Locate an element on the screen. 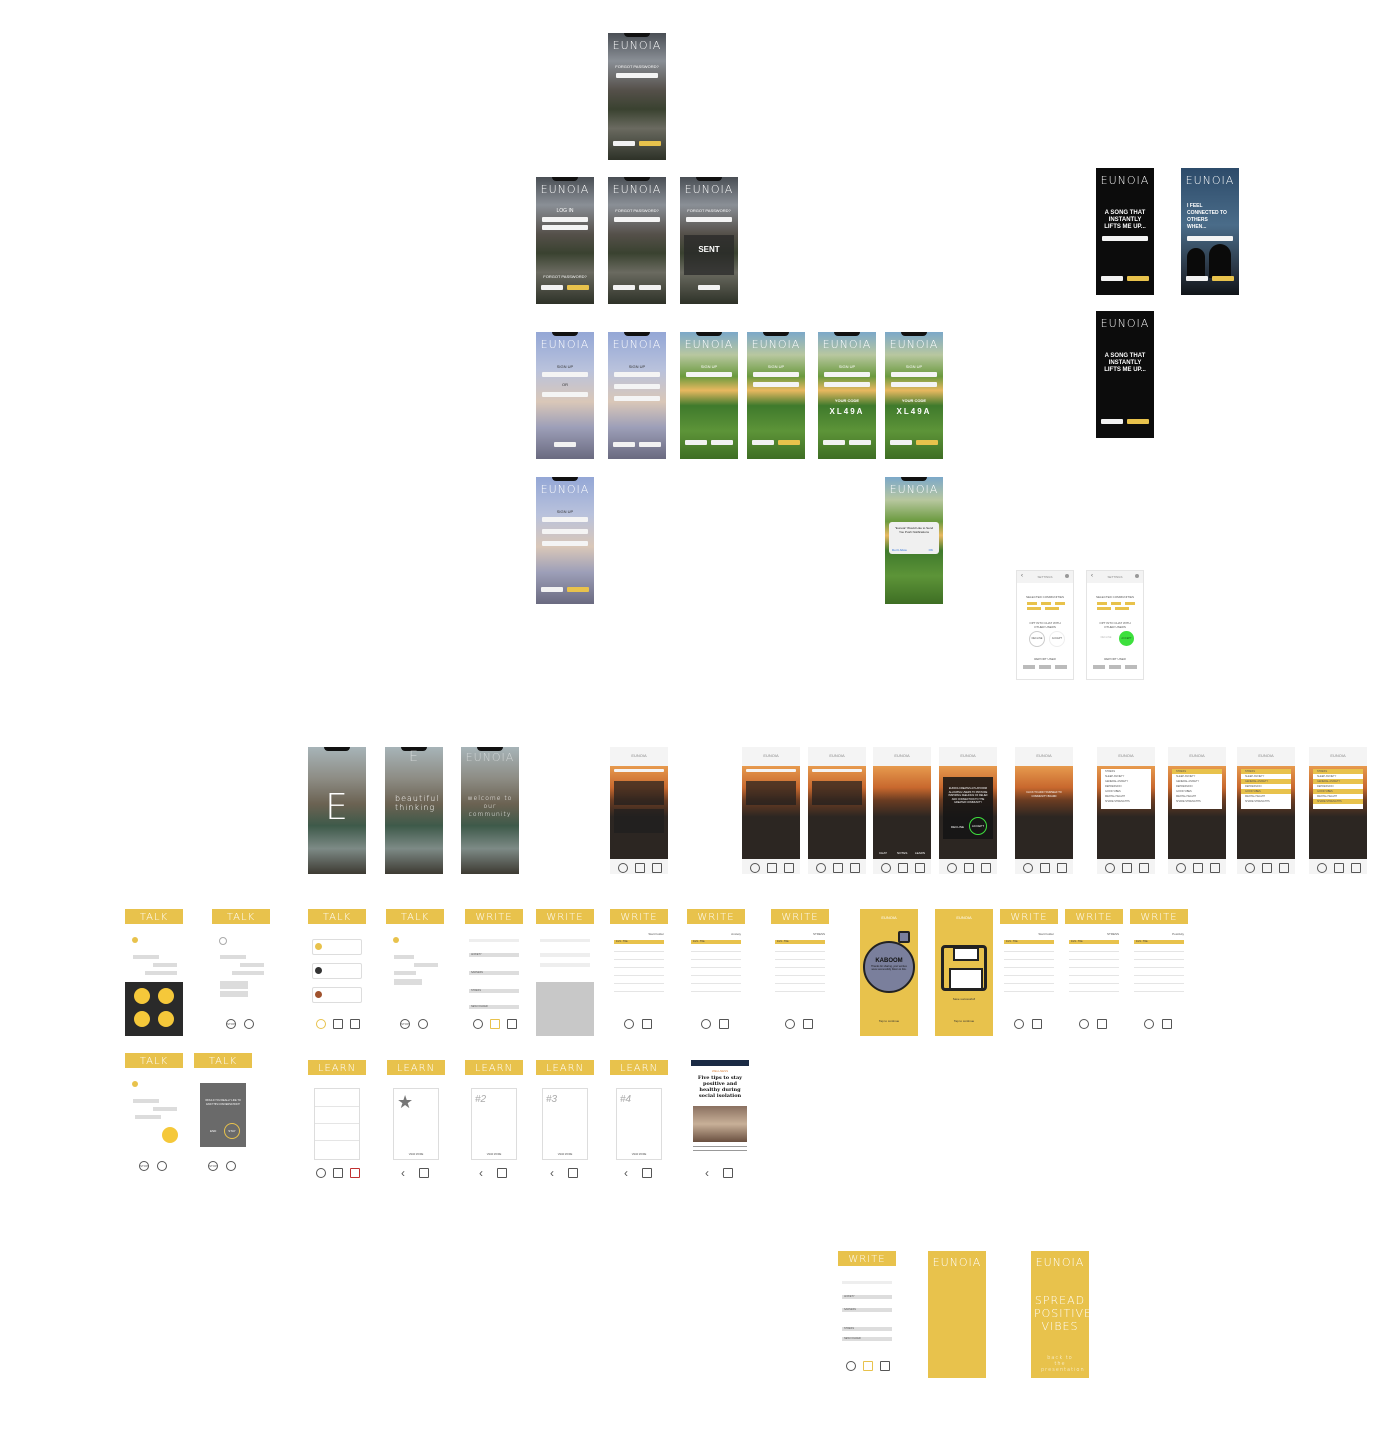 The image size is (1390, 1436). new-folder-button: NEW FOLDER is located at coordinates (494, 1007).